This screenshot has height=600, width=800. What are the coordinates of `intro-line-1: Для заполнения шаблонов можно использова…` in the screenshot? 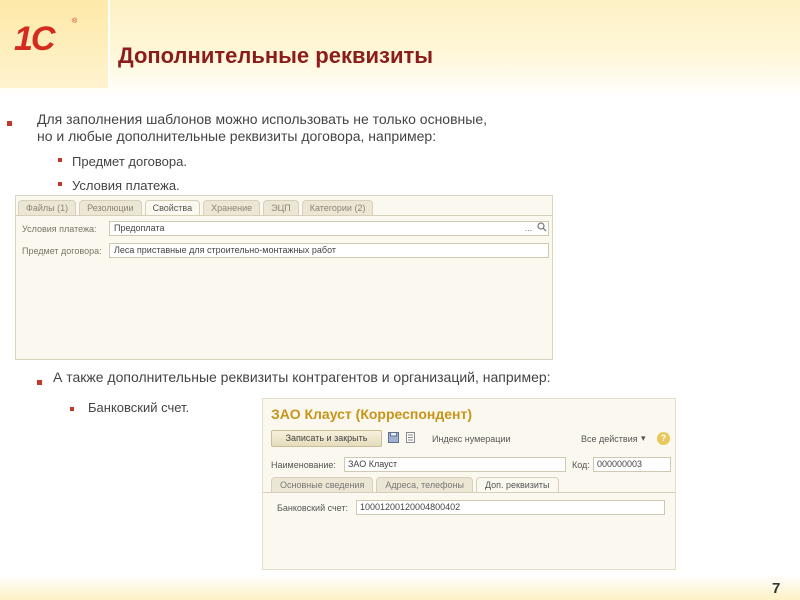 It's located at (262, 119).